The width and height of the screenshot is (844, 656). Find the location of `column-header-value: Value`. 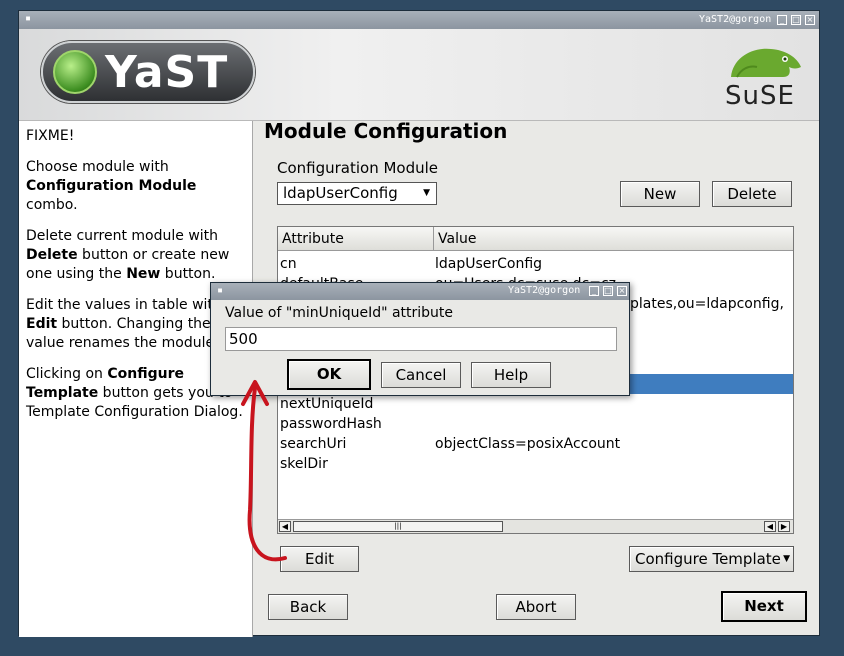

column-header-value: Value is located at coordinates (613, 239).